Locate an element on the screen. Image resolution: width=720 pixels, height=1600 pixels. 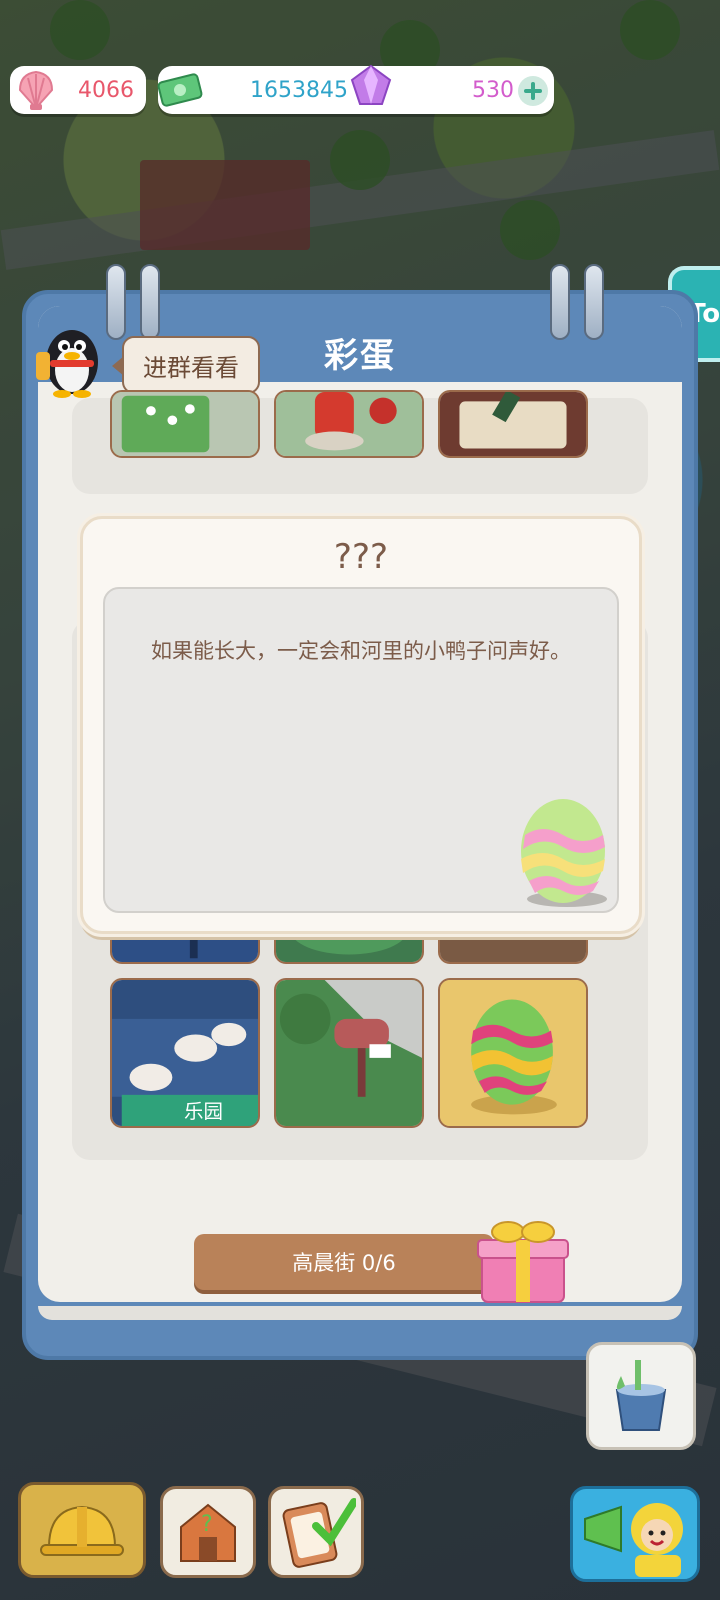
announcer-button is located at coordinates (635, 1534).